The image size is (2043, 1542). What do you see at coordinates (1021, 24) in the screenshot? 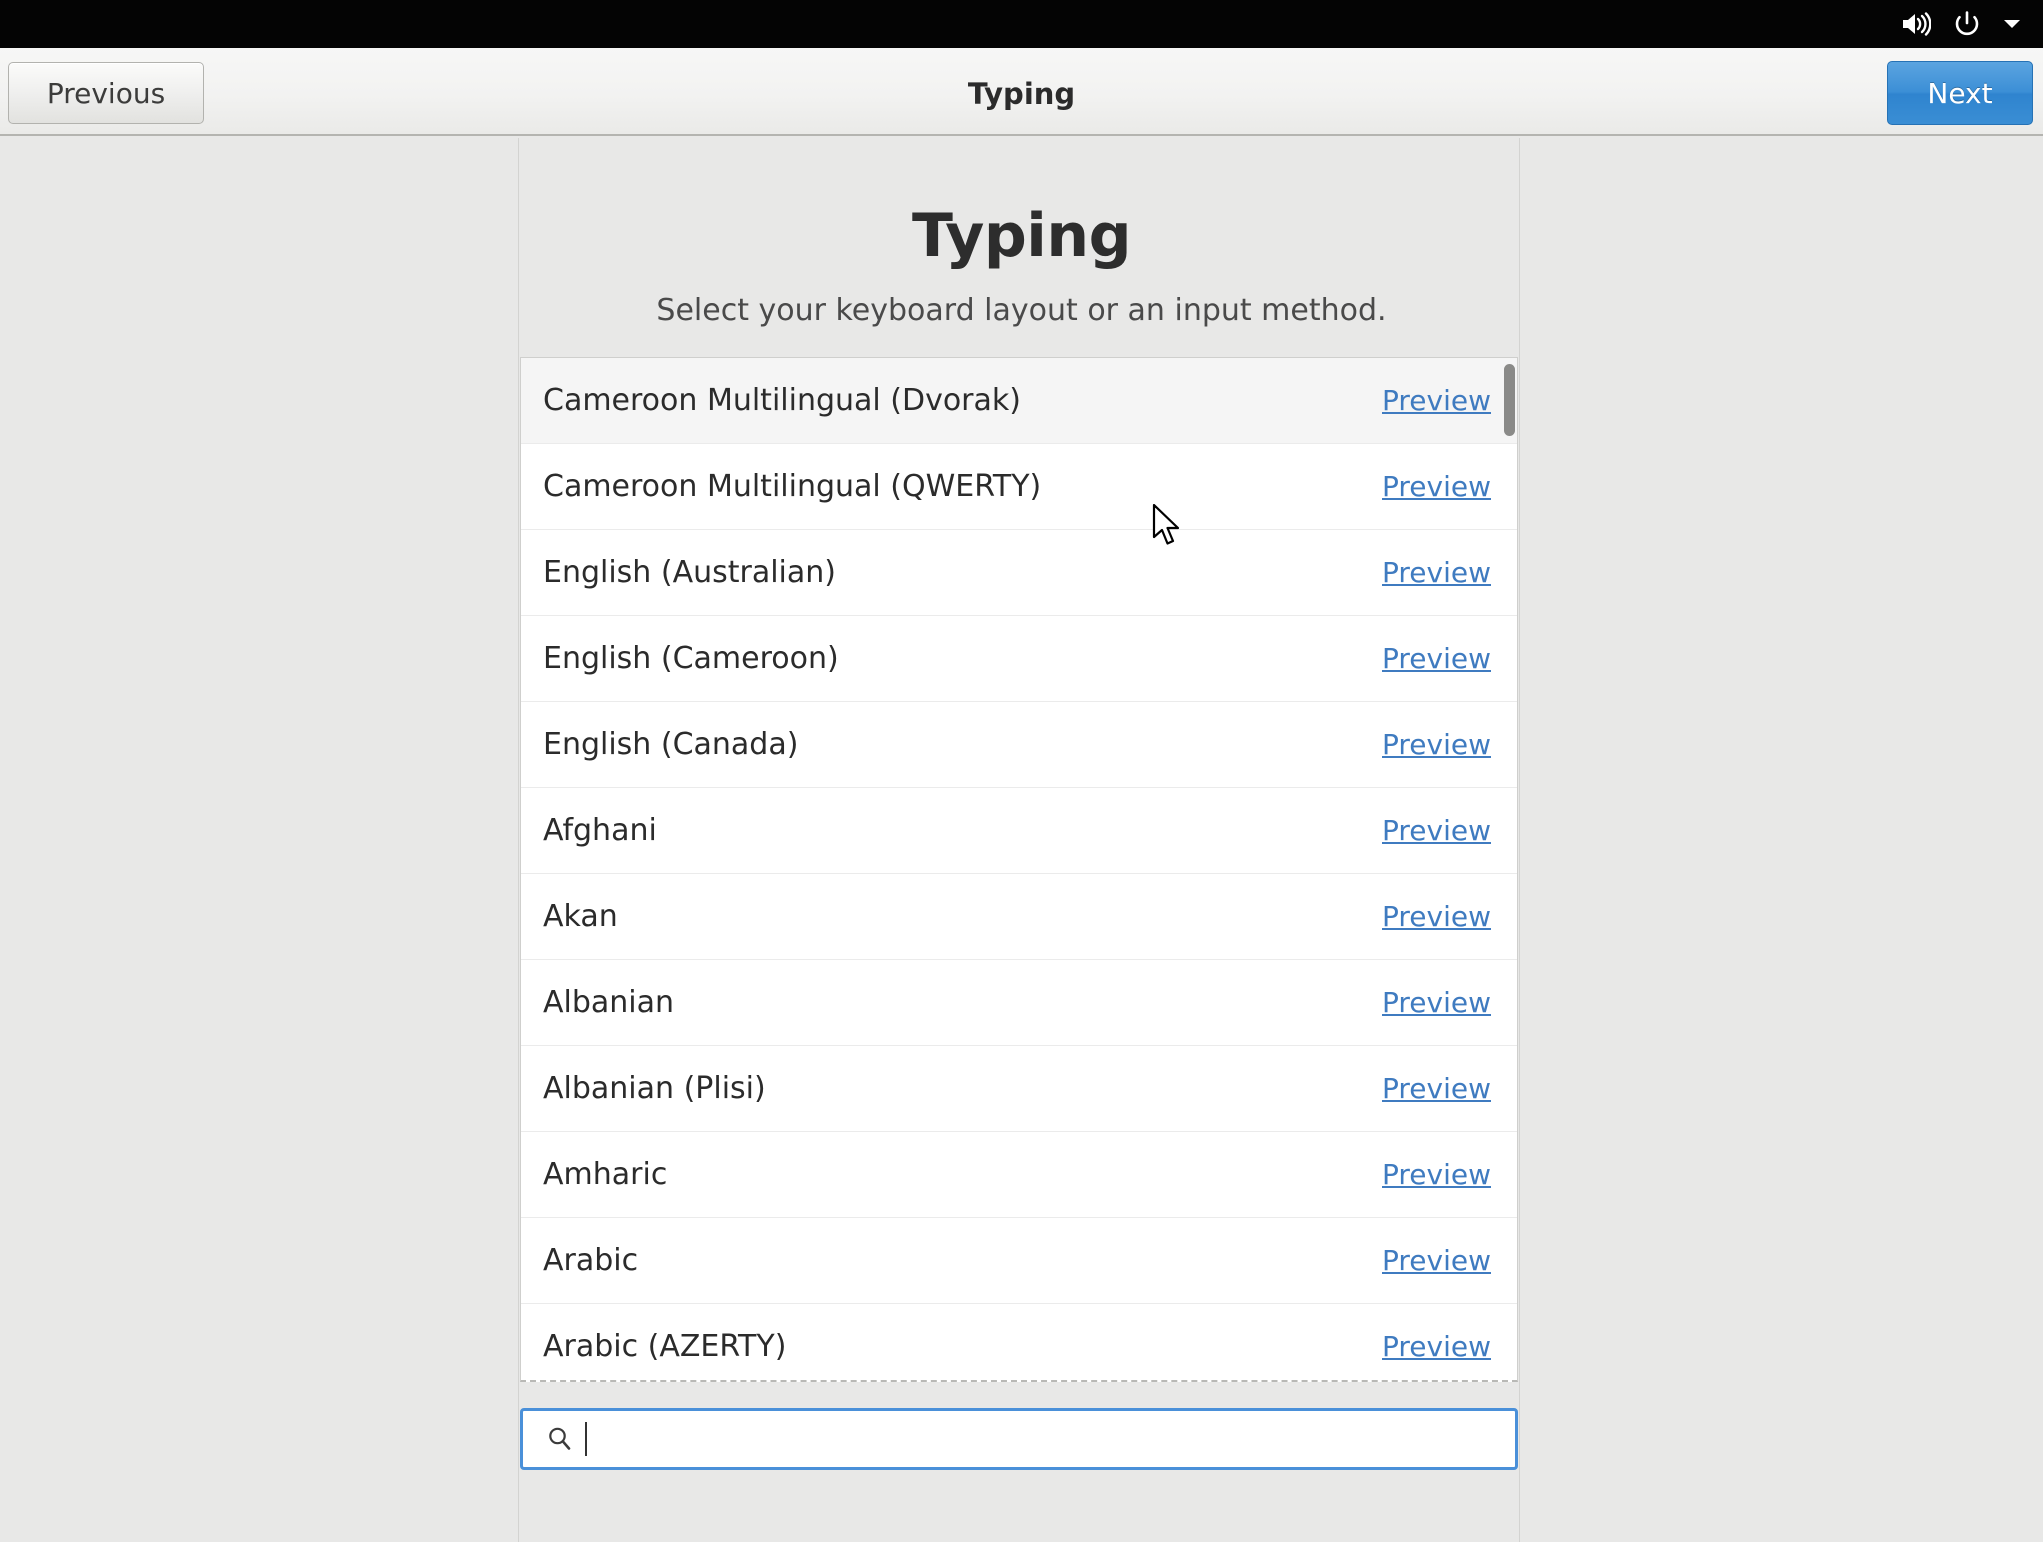
I see `system-tray-bar` at bounding box center [1021, 24].